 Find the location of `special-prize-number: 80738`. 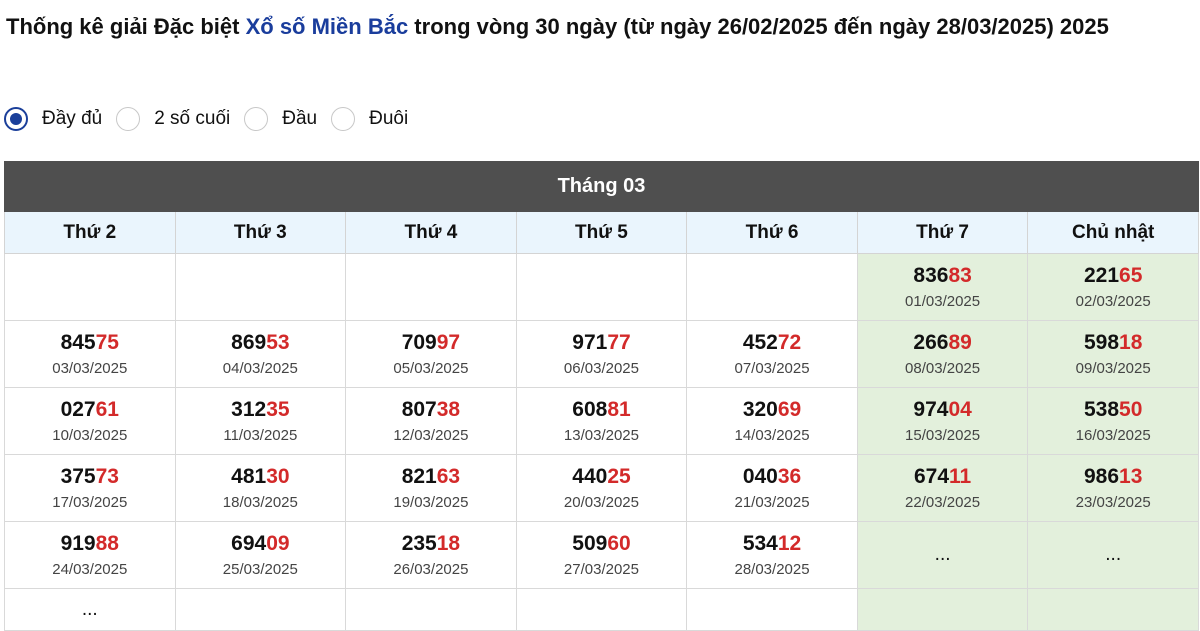

special-prize-number: 80738 is located at coordinates (431, 410).